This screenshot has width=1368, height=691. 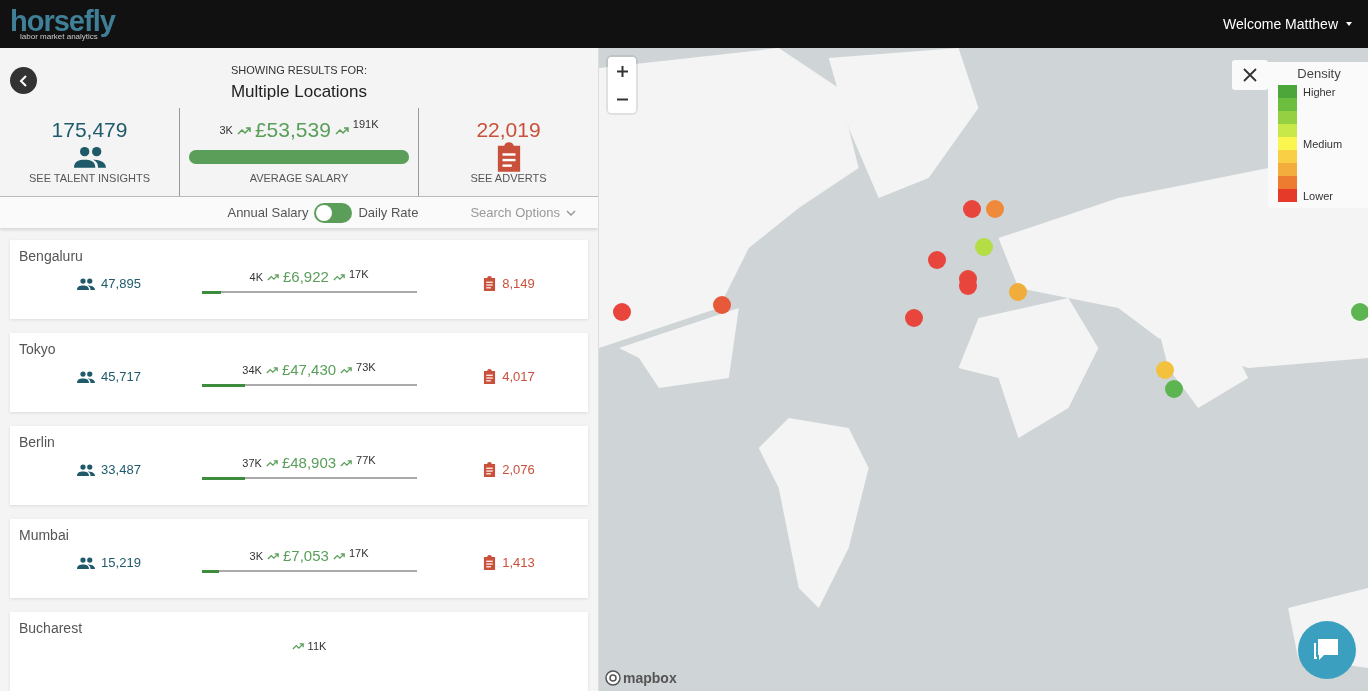 I want to click on location-name: Tokyo, so click(x=38, y=349).